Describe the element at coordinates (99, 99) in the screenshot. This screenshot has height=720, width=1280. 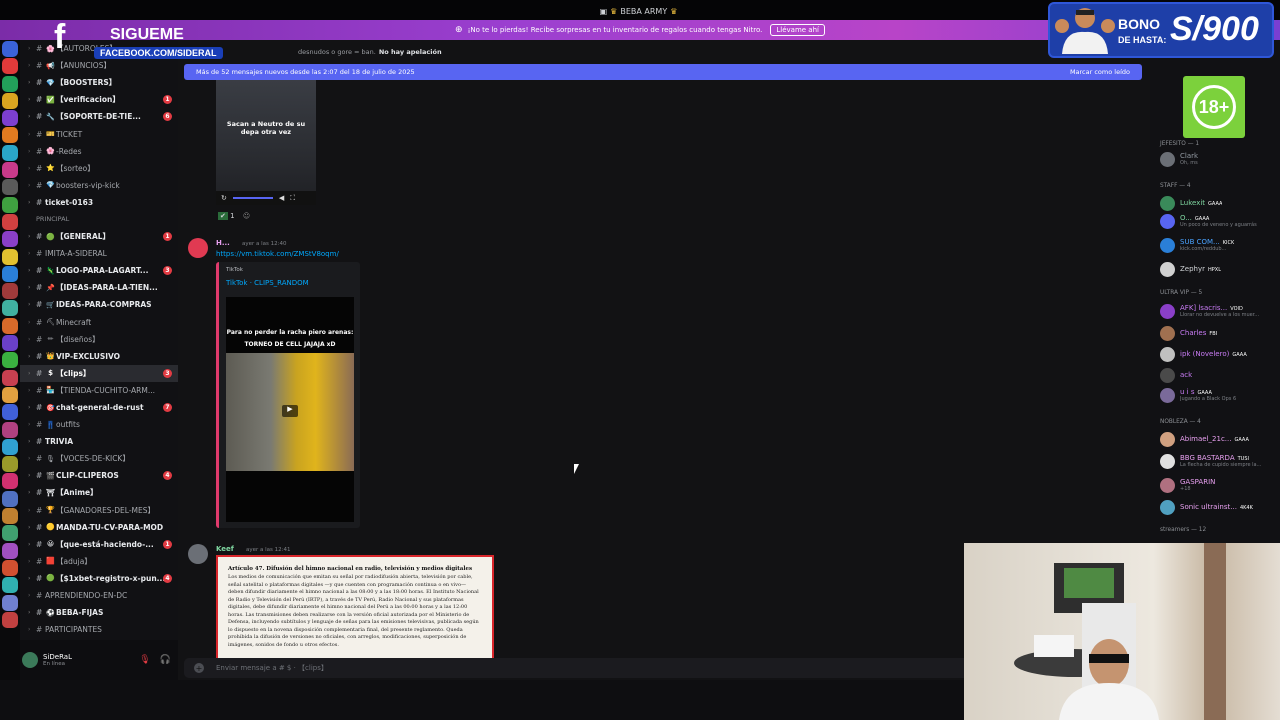
I see `channel-item: › # ✅ 【verificacion】 1` at that location.